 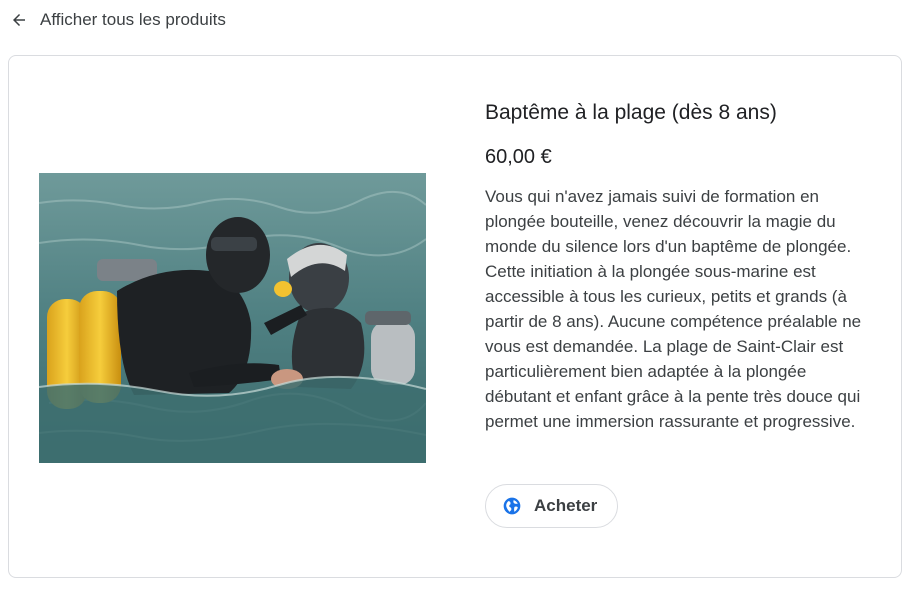 What do you see at coordinates (133, 19) in the screenshot?
I see `back-link-label: Afficher tous les produits` at bounding box center [133, 19].